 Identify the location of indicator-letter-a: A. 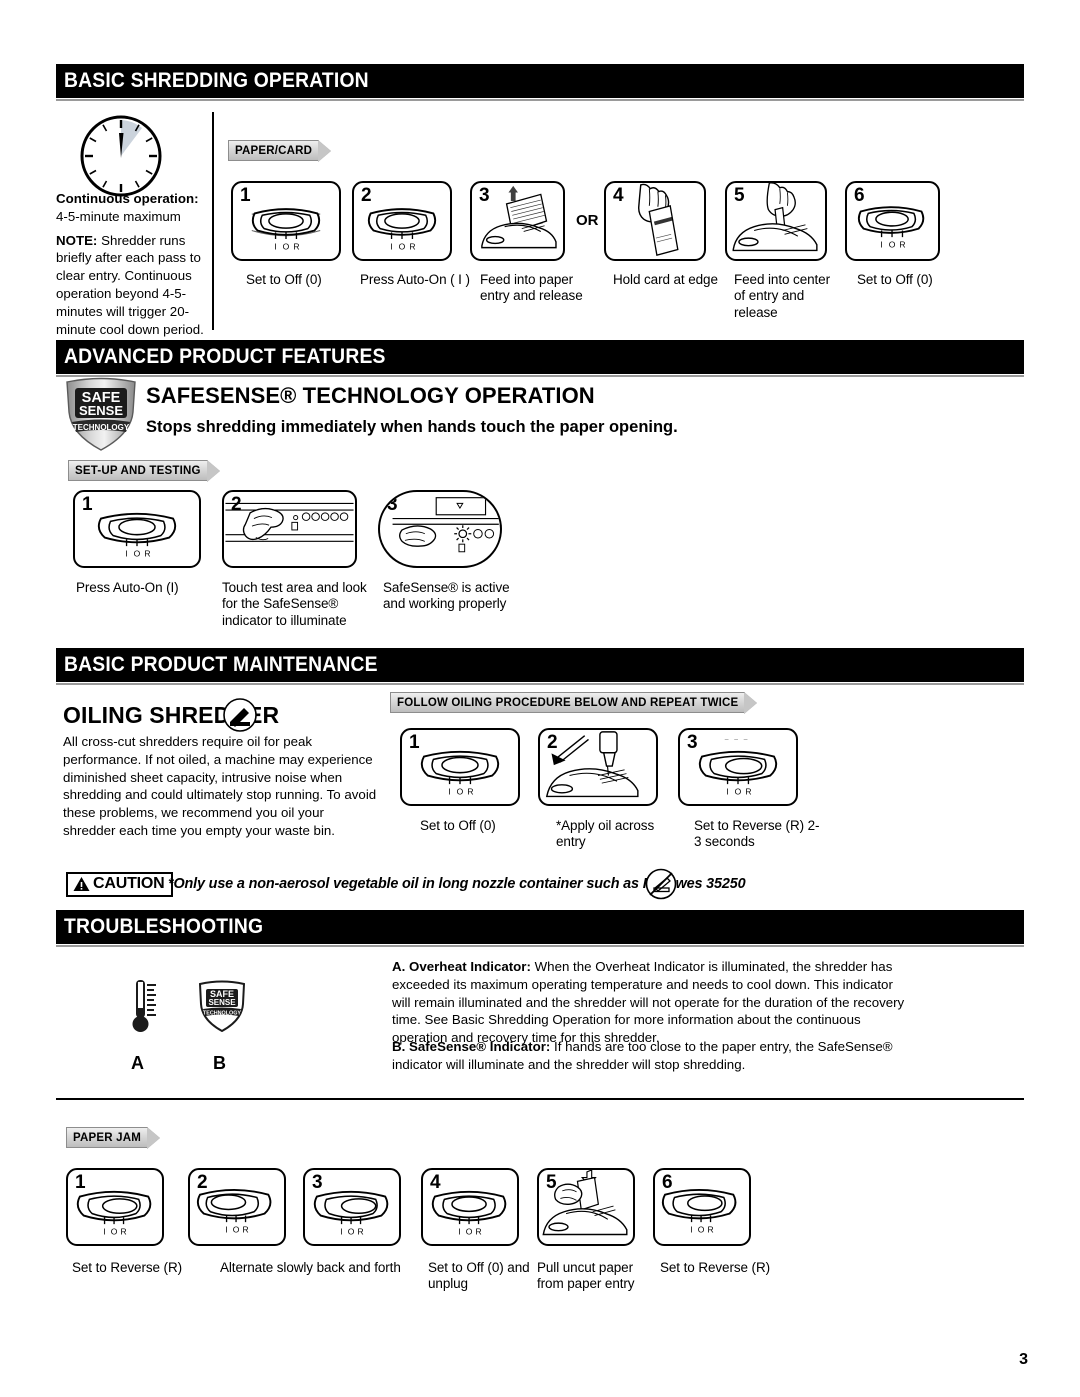
(137, 1063).